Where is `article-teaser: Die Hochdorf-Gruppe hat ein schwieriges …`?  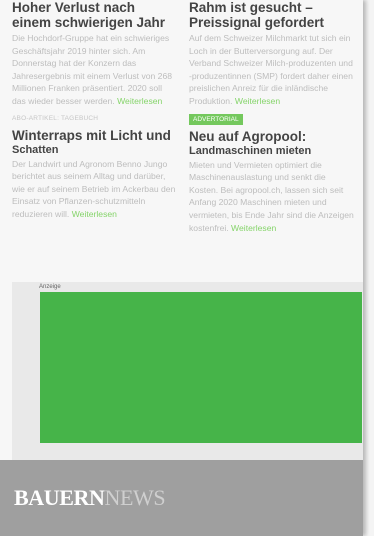
article-teaser: Die Hochdorf-Gruppe hat ein schwieriges … is located at coordinates (94, 70).